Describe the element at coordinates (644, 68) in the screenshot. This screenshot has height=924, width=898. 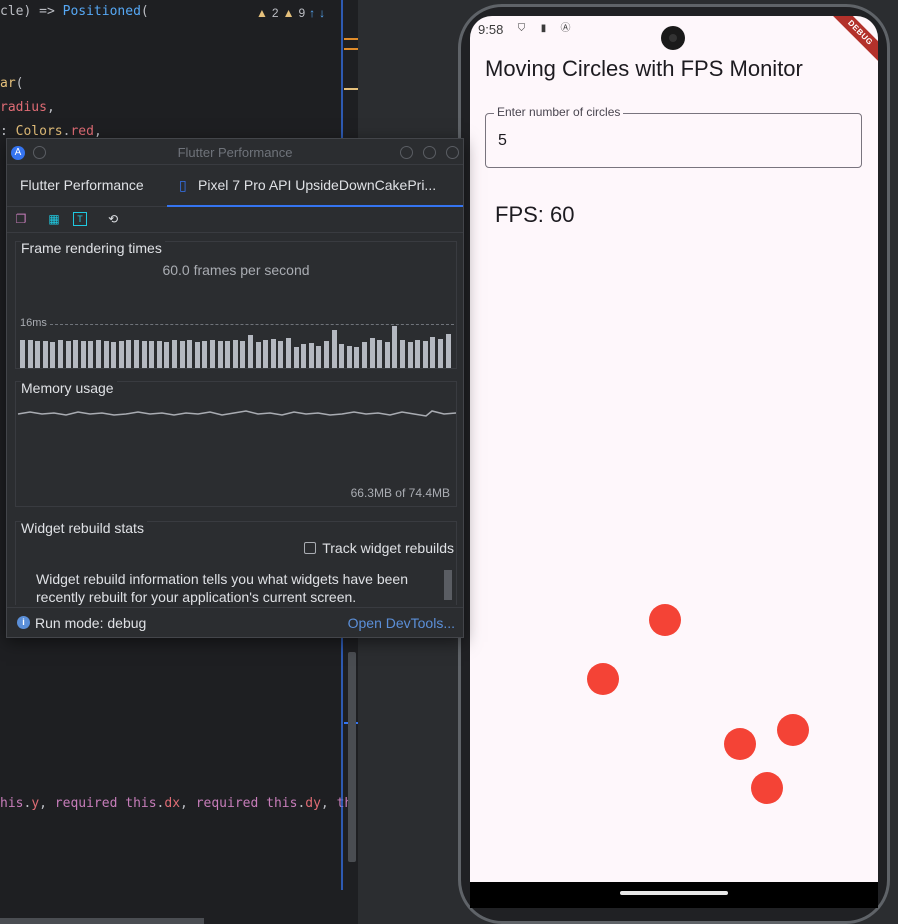
I see `app-title: Moving Circles with FPS Monitor` at that location.